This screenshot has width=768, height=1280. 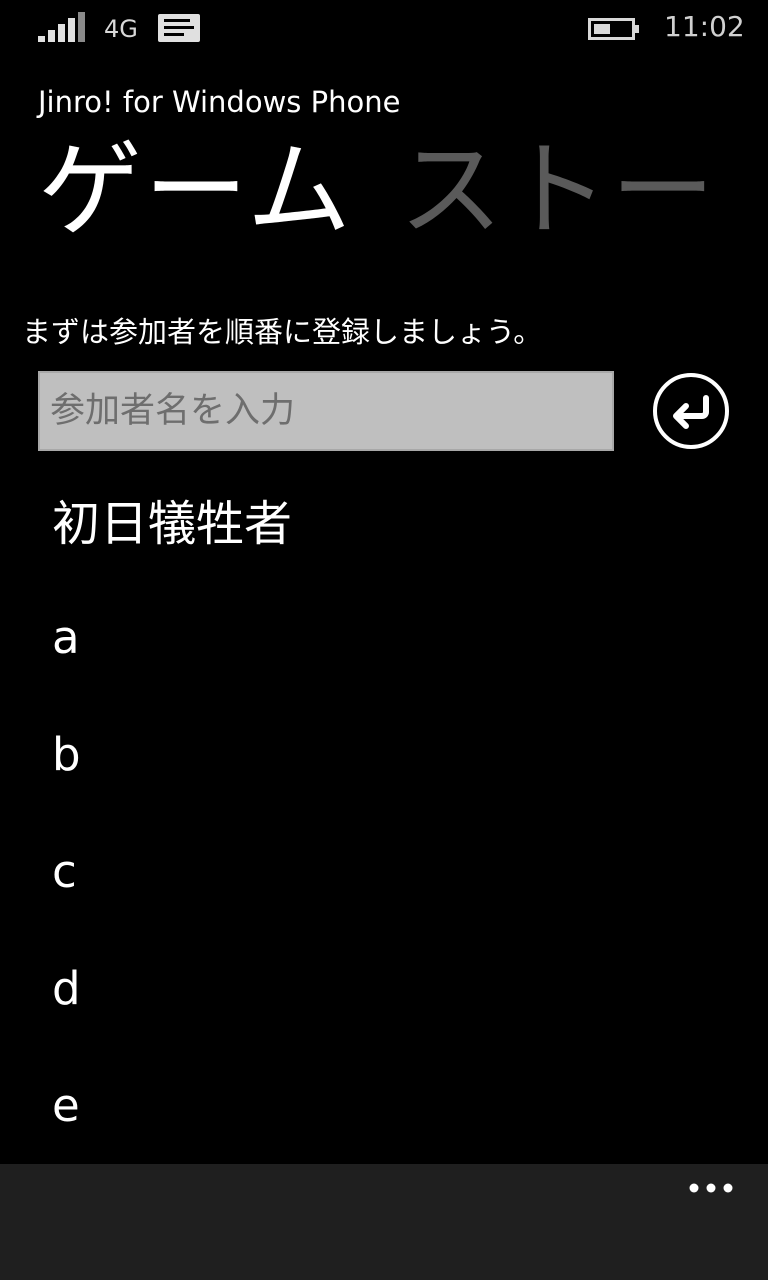 I want to click on battery-icon, so click(x=613, y=29).